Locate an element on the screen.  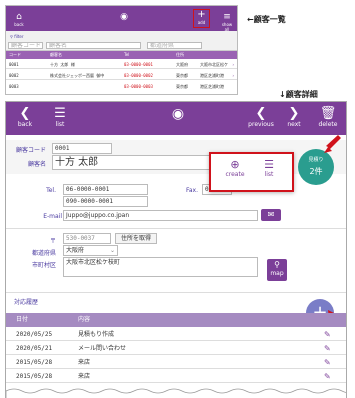
filter-label: ⚲ filter is located at coordinates (17, 36).